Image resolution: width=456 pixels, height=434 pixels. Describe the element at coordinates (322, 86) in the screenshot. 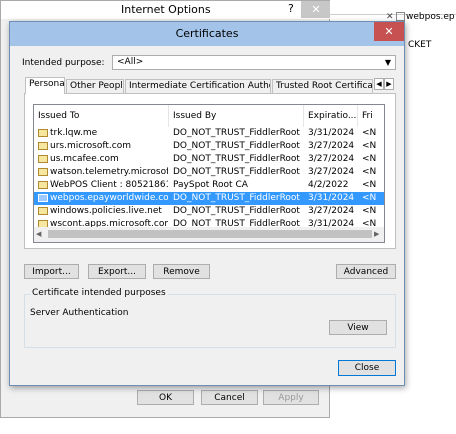

I see `tab-trusted-root: Trusted Root Certification` at that location.